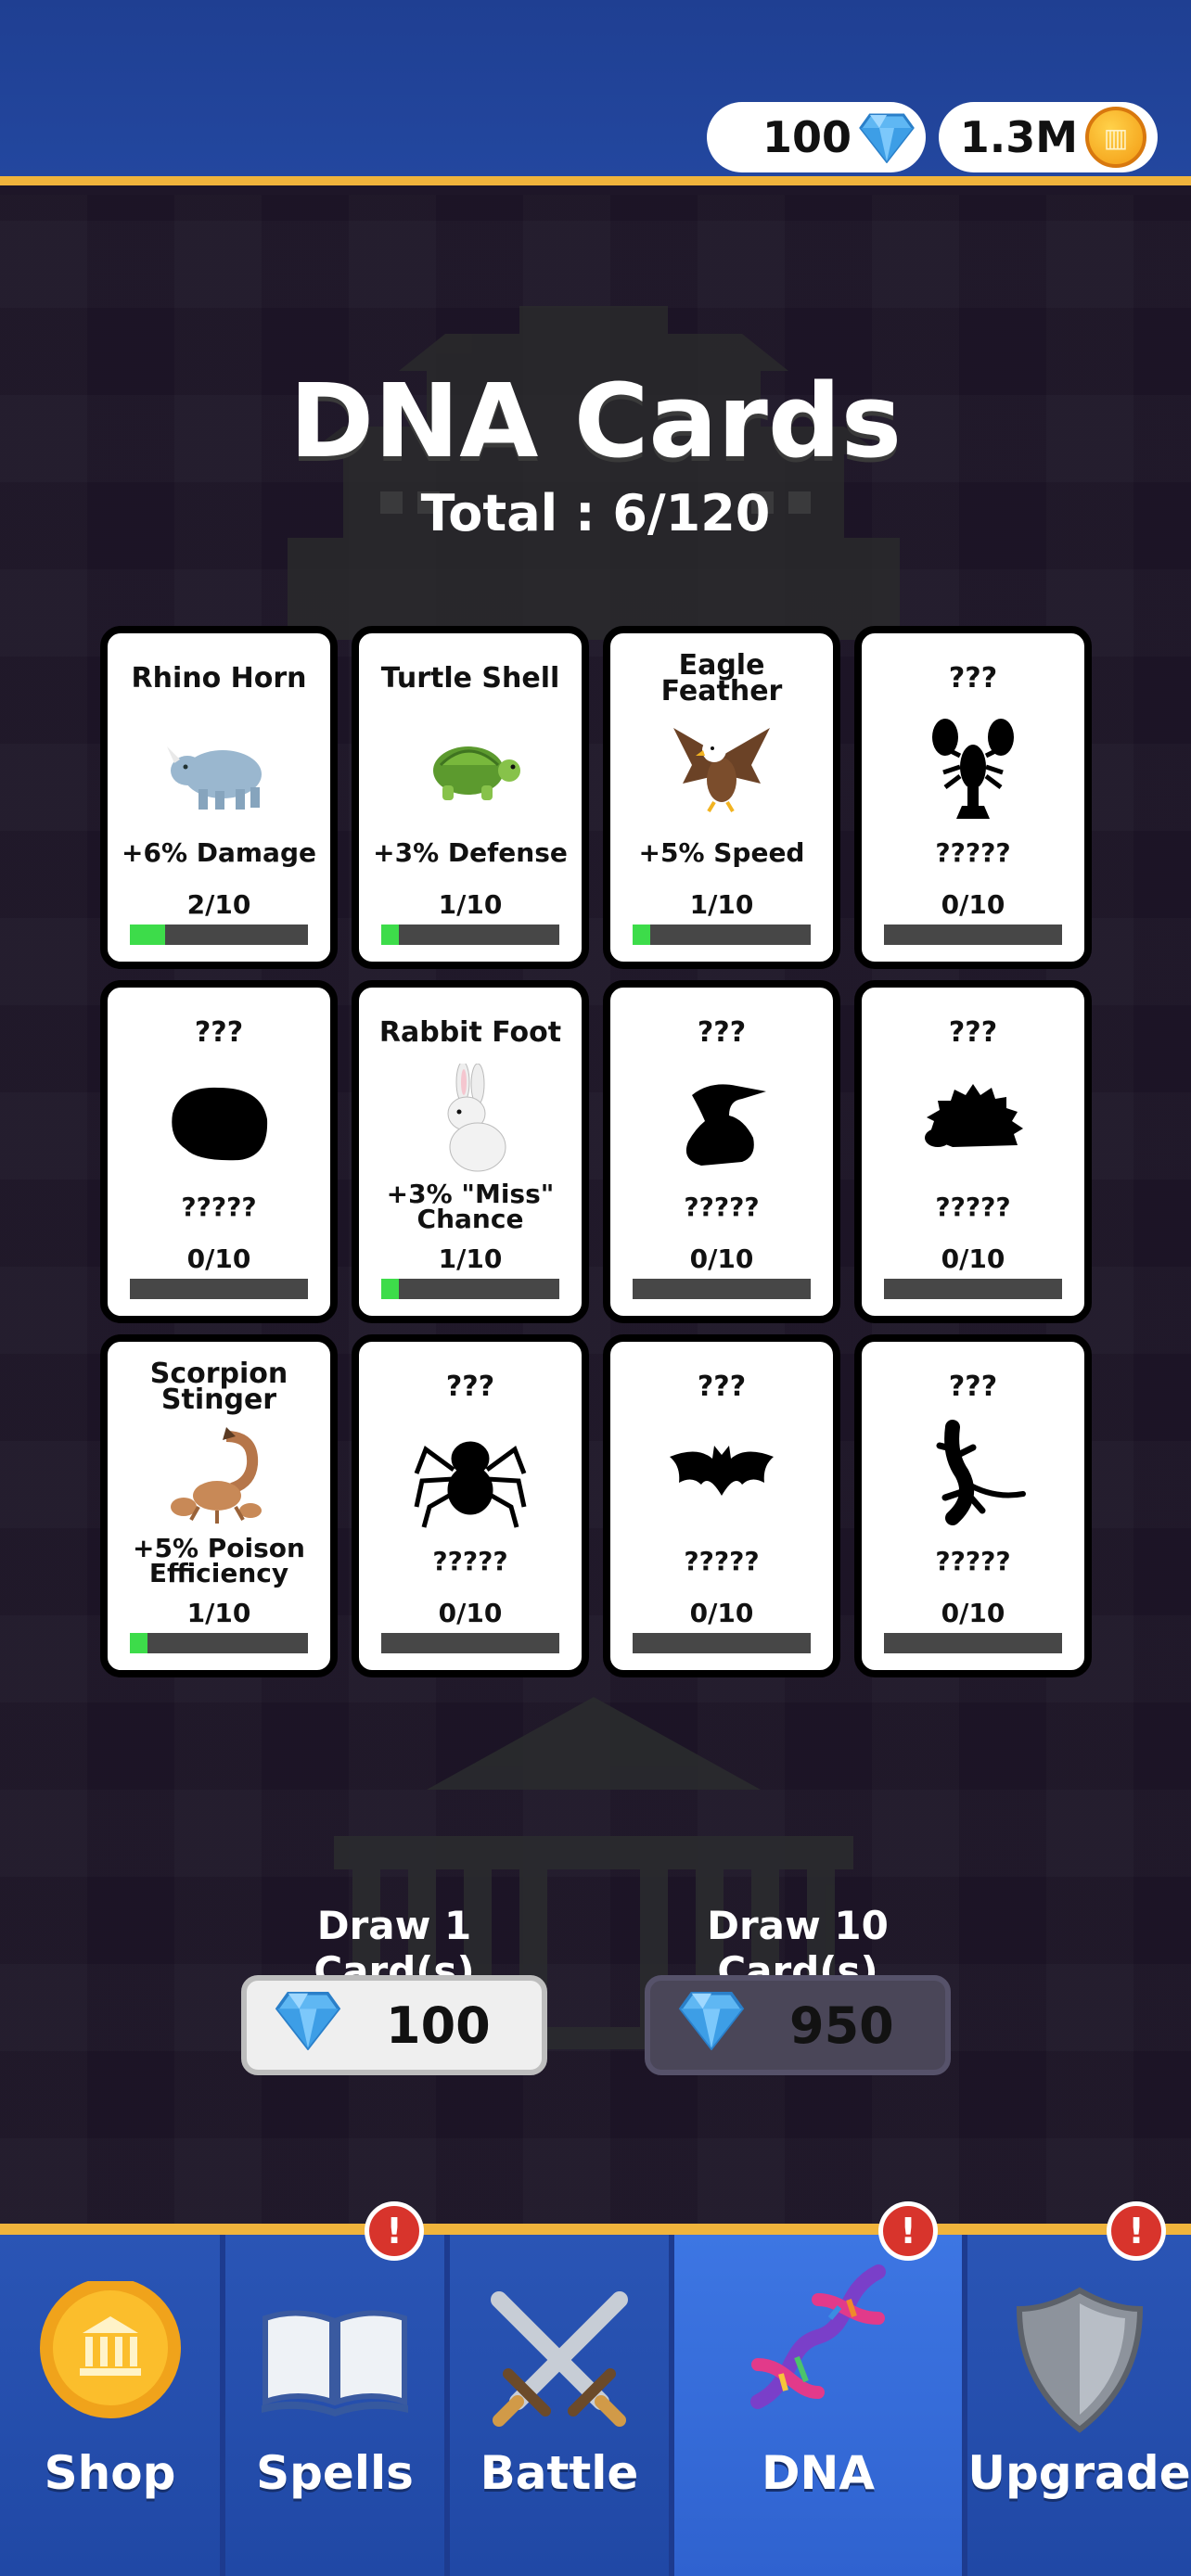  I want to click on turtle-icon, so click(470, 766).